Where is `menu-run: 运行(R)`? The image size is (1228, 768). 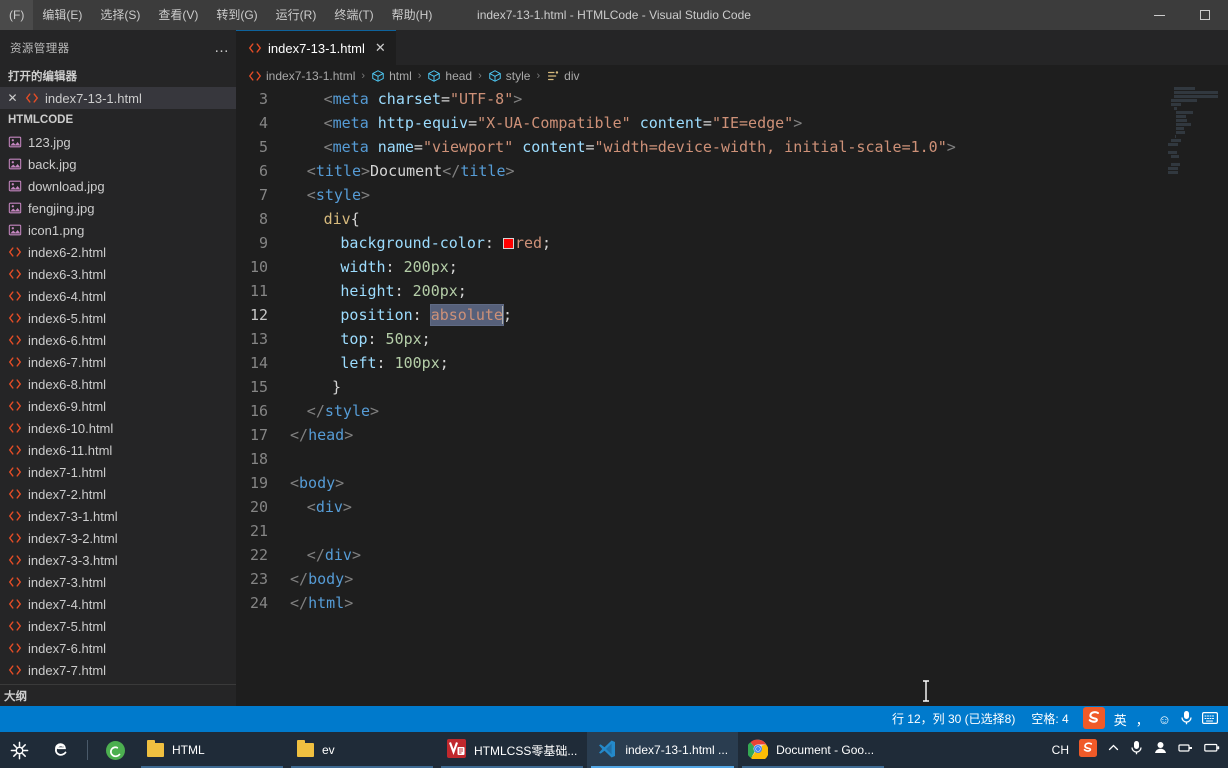 menu-run: 运行(R) is located at coordinates (296, 15).